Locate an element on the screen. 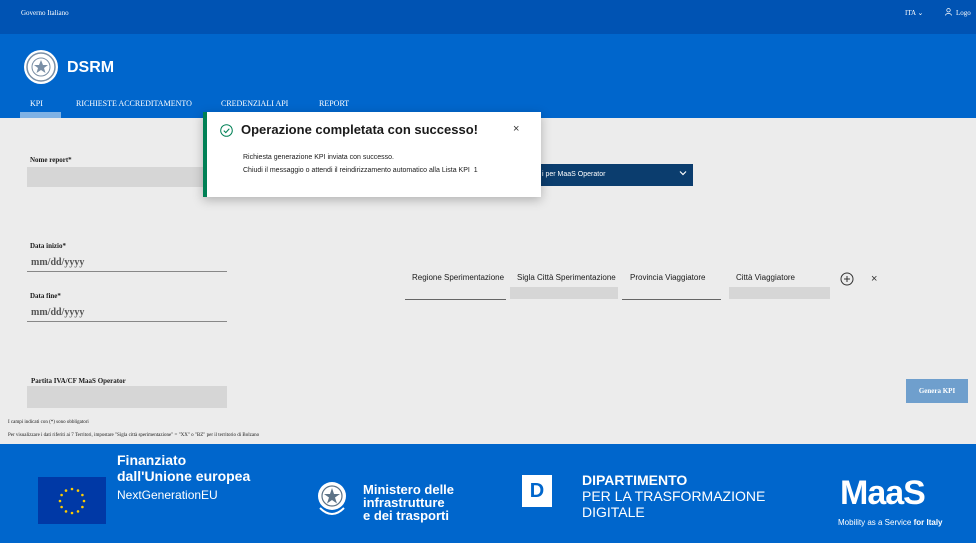  genera-kpi-button: Genera KPI is located at coordinates (937, 391).